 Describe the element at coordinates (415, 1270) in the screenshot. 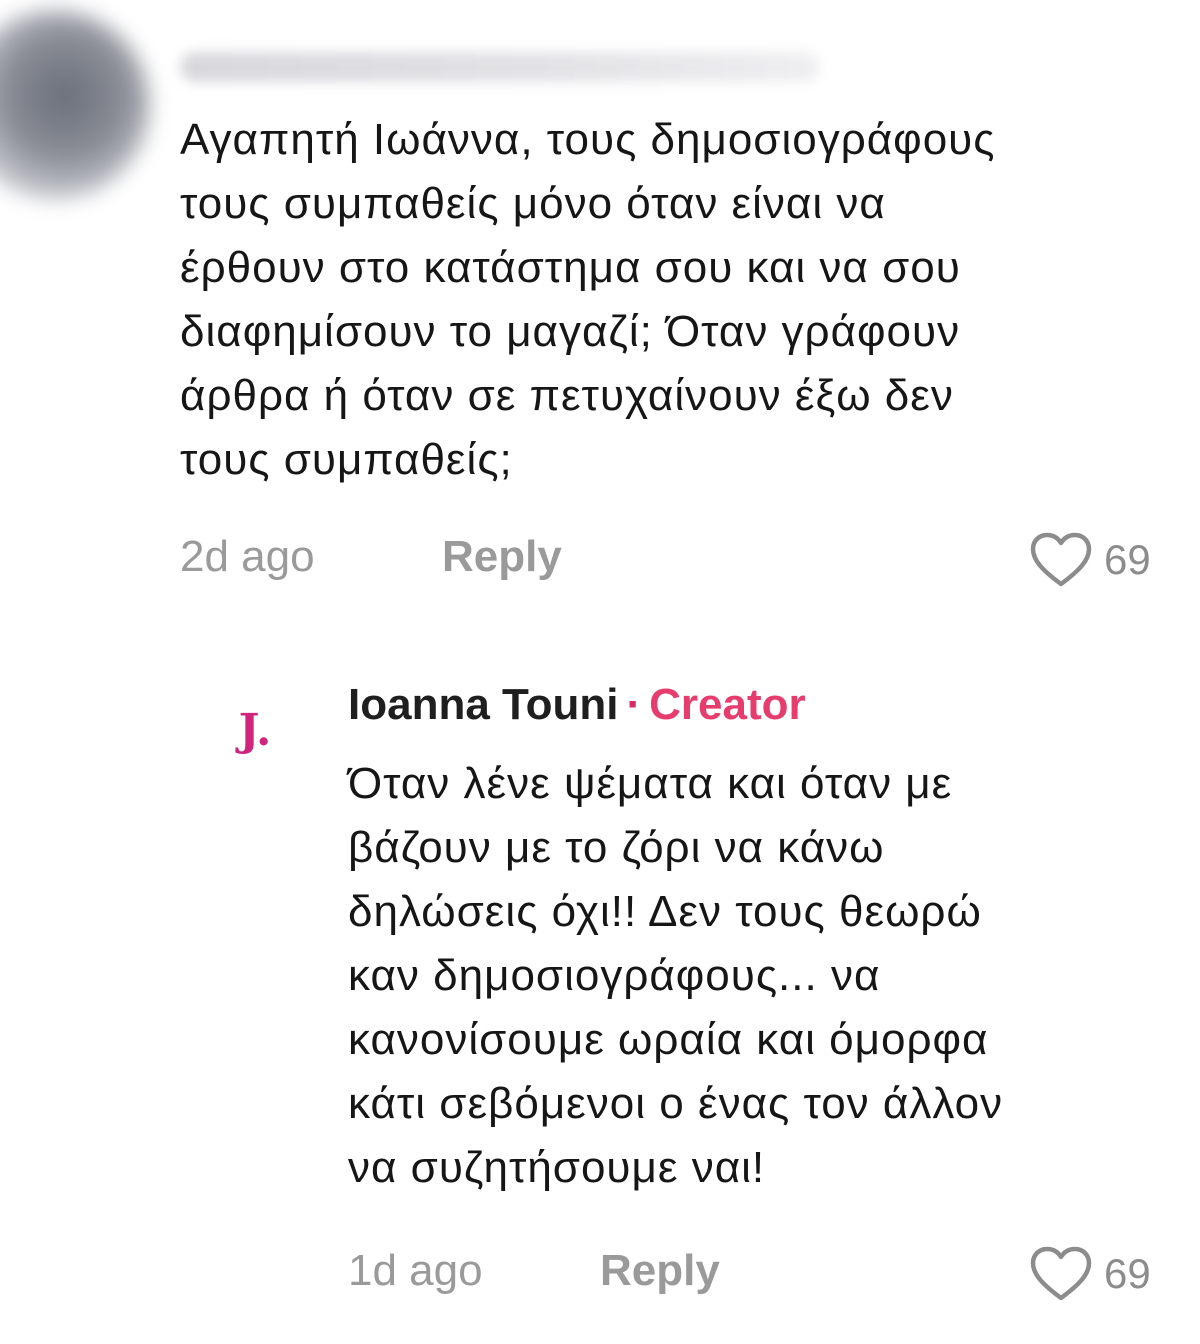

I see `comment-timestamp: 1d ago` at that location.